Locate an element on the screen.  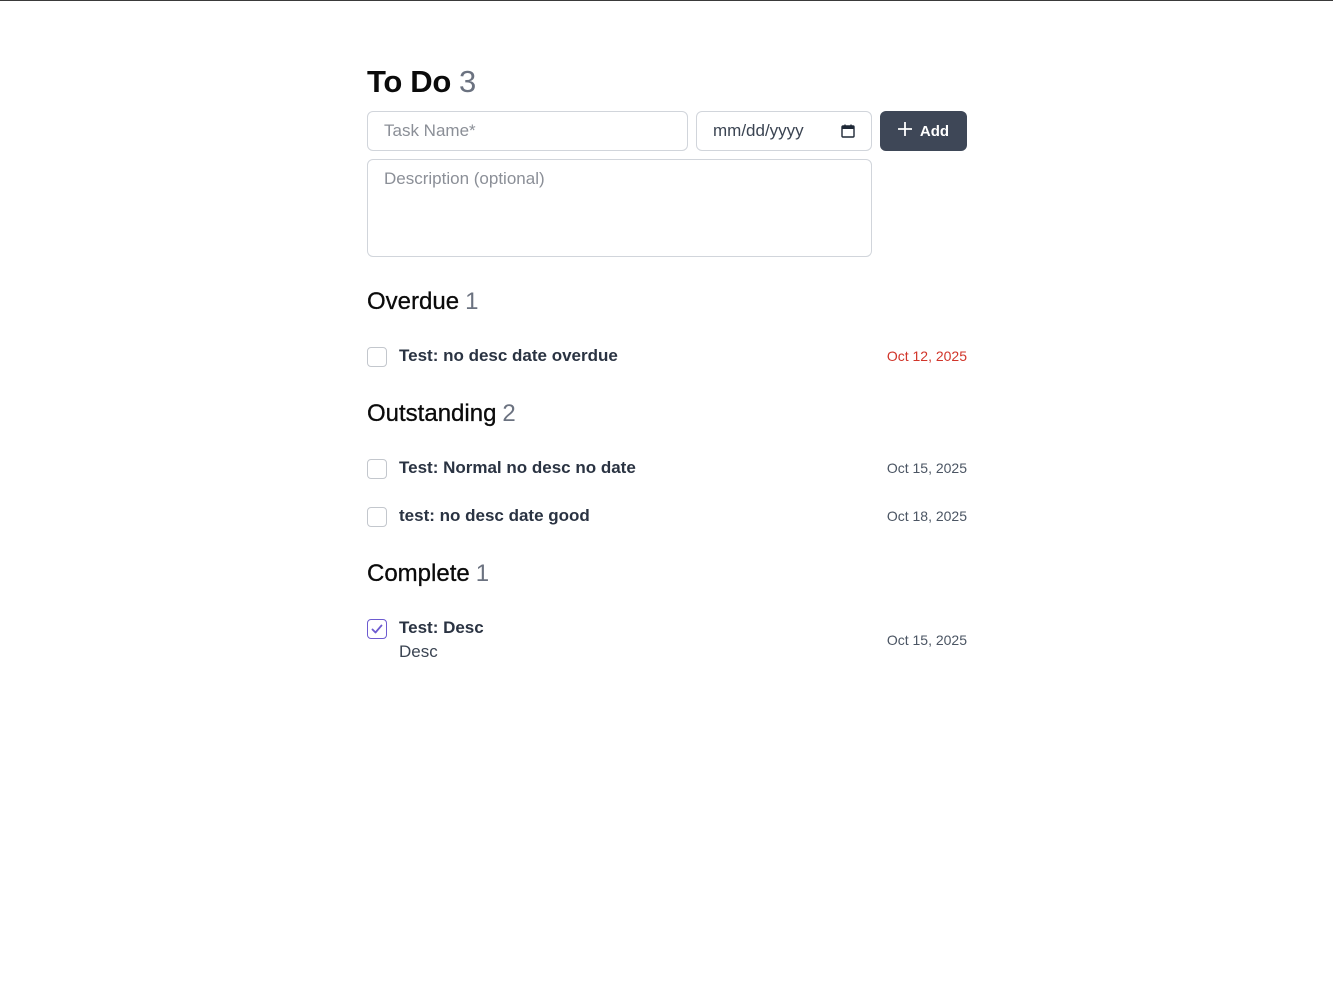
section-heading-overdue: Overdue 1 is located at coordinates (423, 304).